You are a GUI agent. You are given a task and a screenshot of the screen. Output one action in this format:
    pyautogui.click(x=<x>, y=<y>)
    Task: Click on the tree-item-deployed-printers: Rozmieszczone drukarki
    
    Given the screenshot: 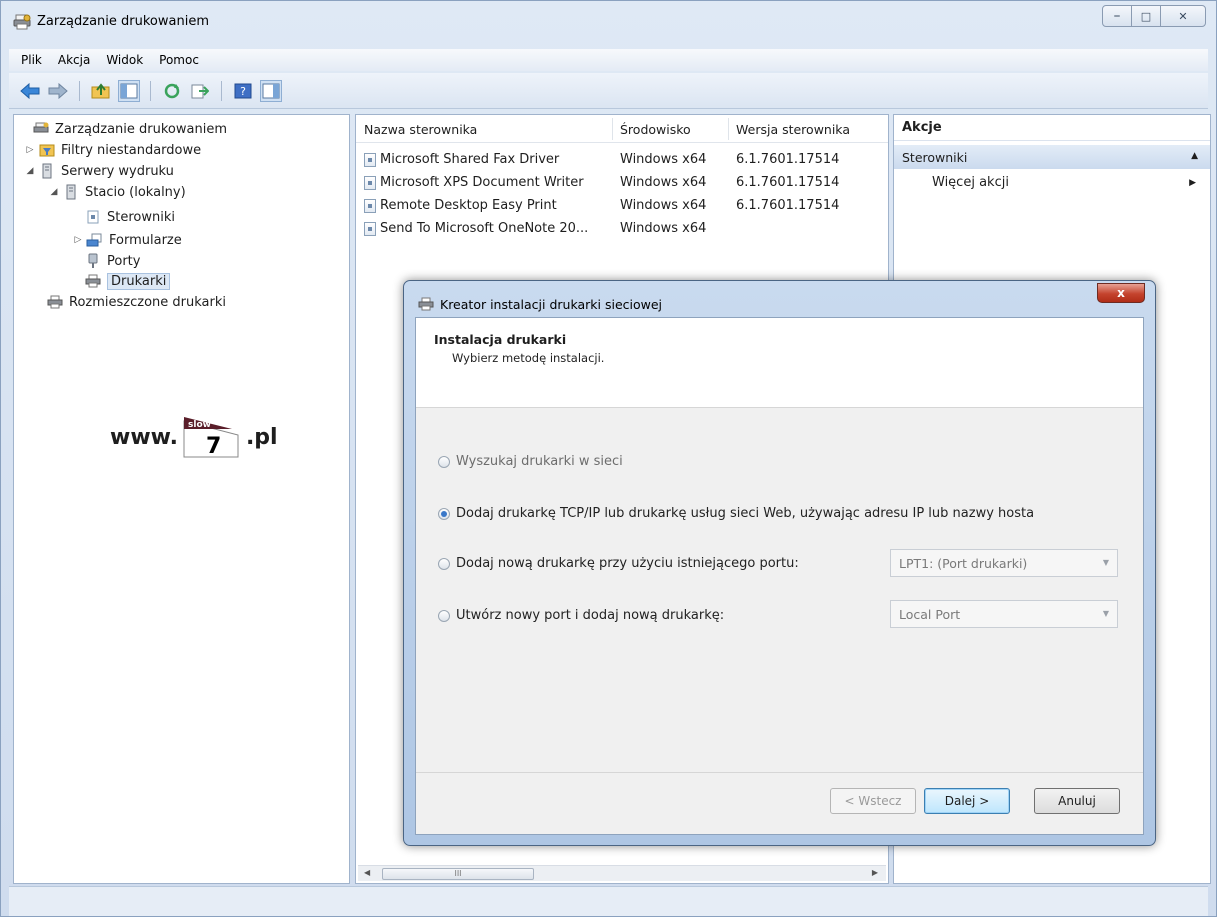 What is the action you would take?
    pyautogui.click(x=135, y=302)
    